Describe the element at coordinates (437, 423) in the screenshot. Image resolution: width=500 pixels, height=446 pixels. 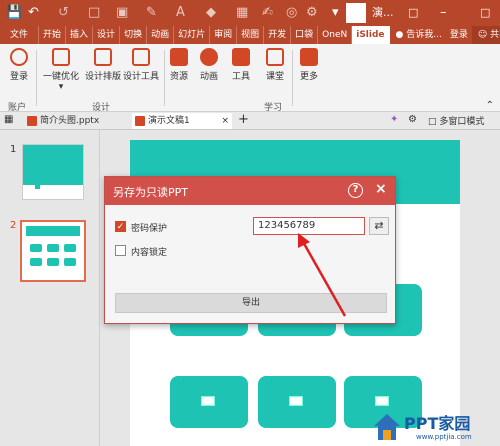
I see `watermark-text: PPT家园` at that location.